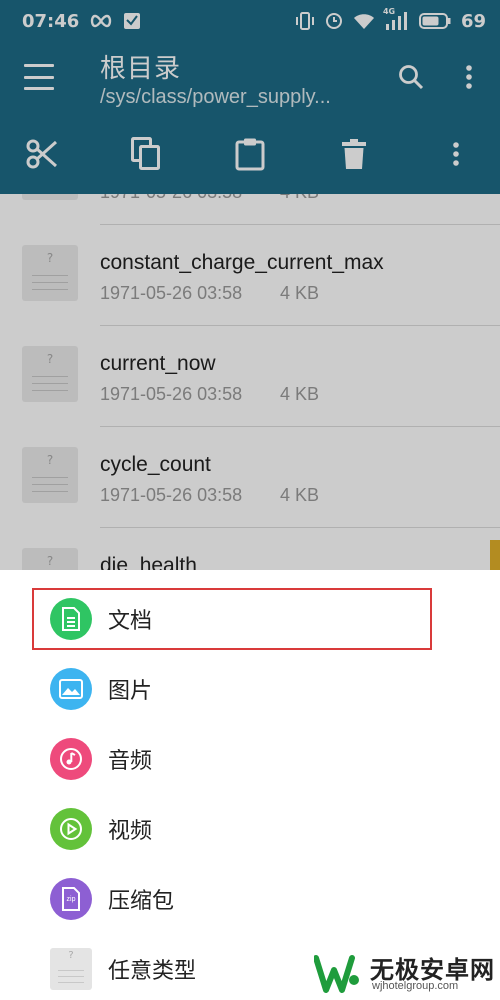  What do you see at coordinates (250, 619) in the screenshot?
I see `sheet-item-document: 文档` at bounding box center [250, 619].